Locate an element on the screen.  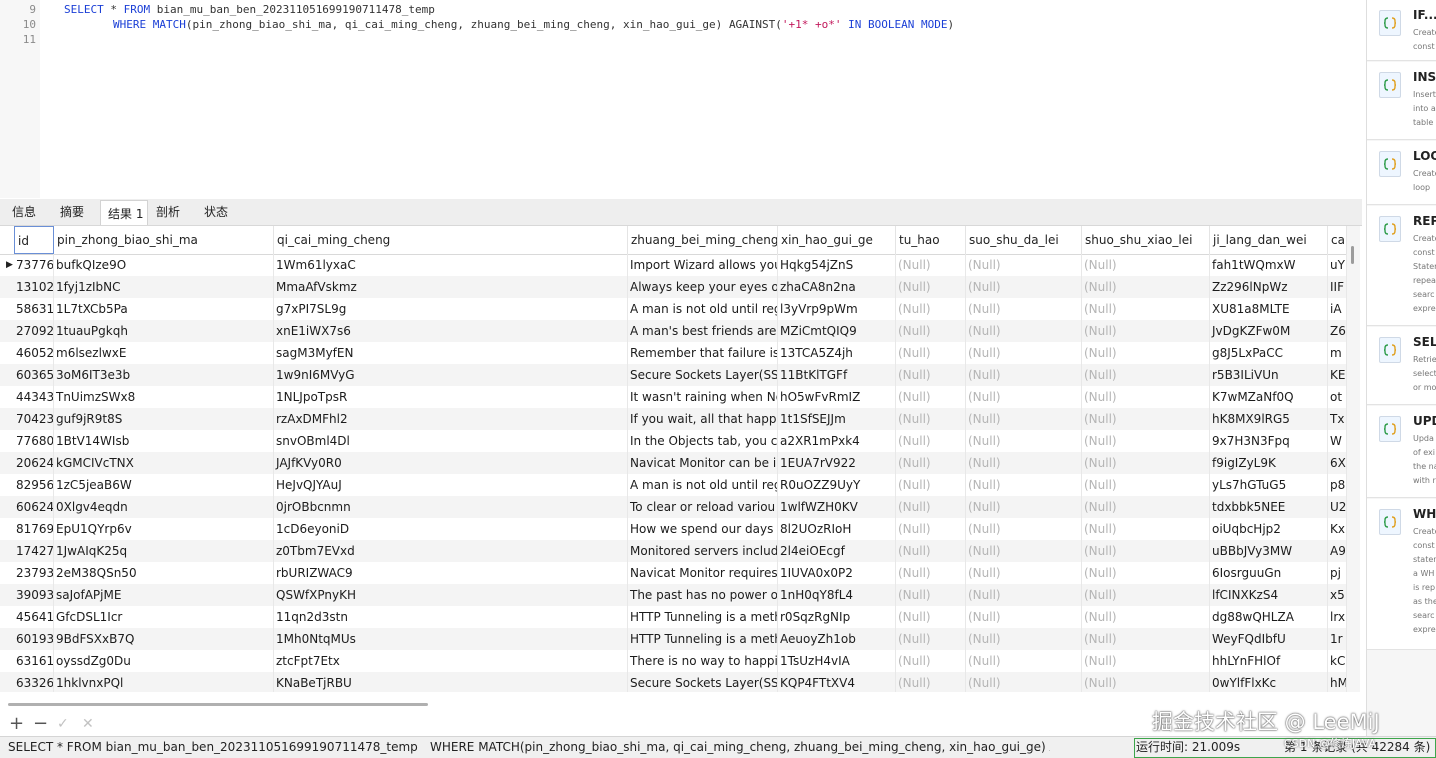
column-header: qi_cai_ming_cheng is located at coordinates (451, 240).